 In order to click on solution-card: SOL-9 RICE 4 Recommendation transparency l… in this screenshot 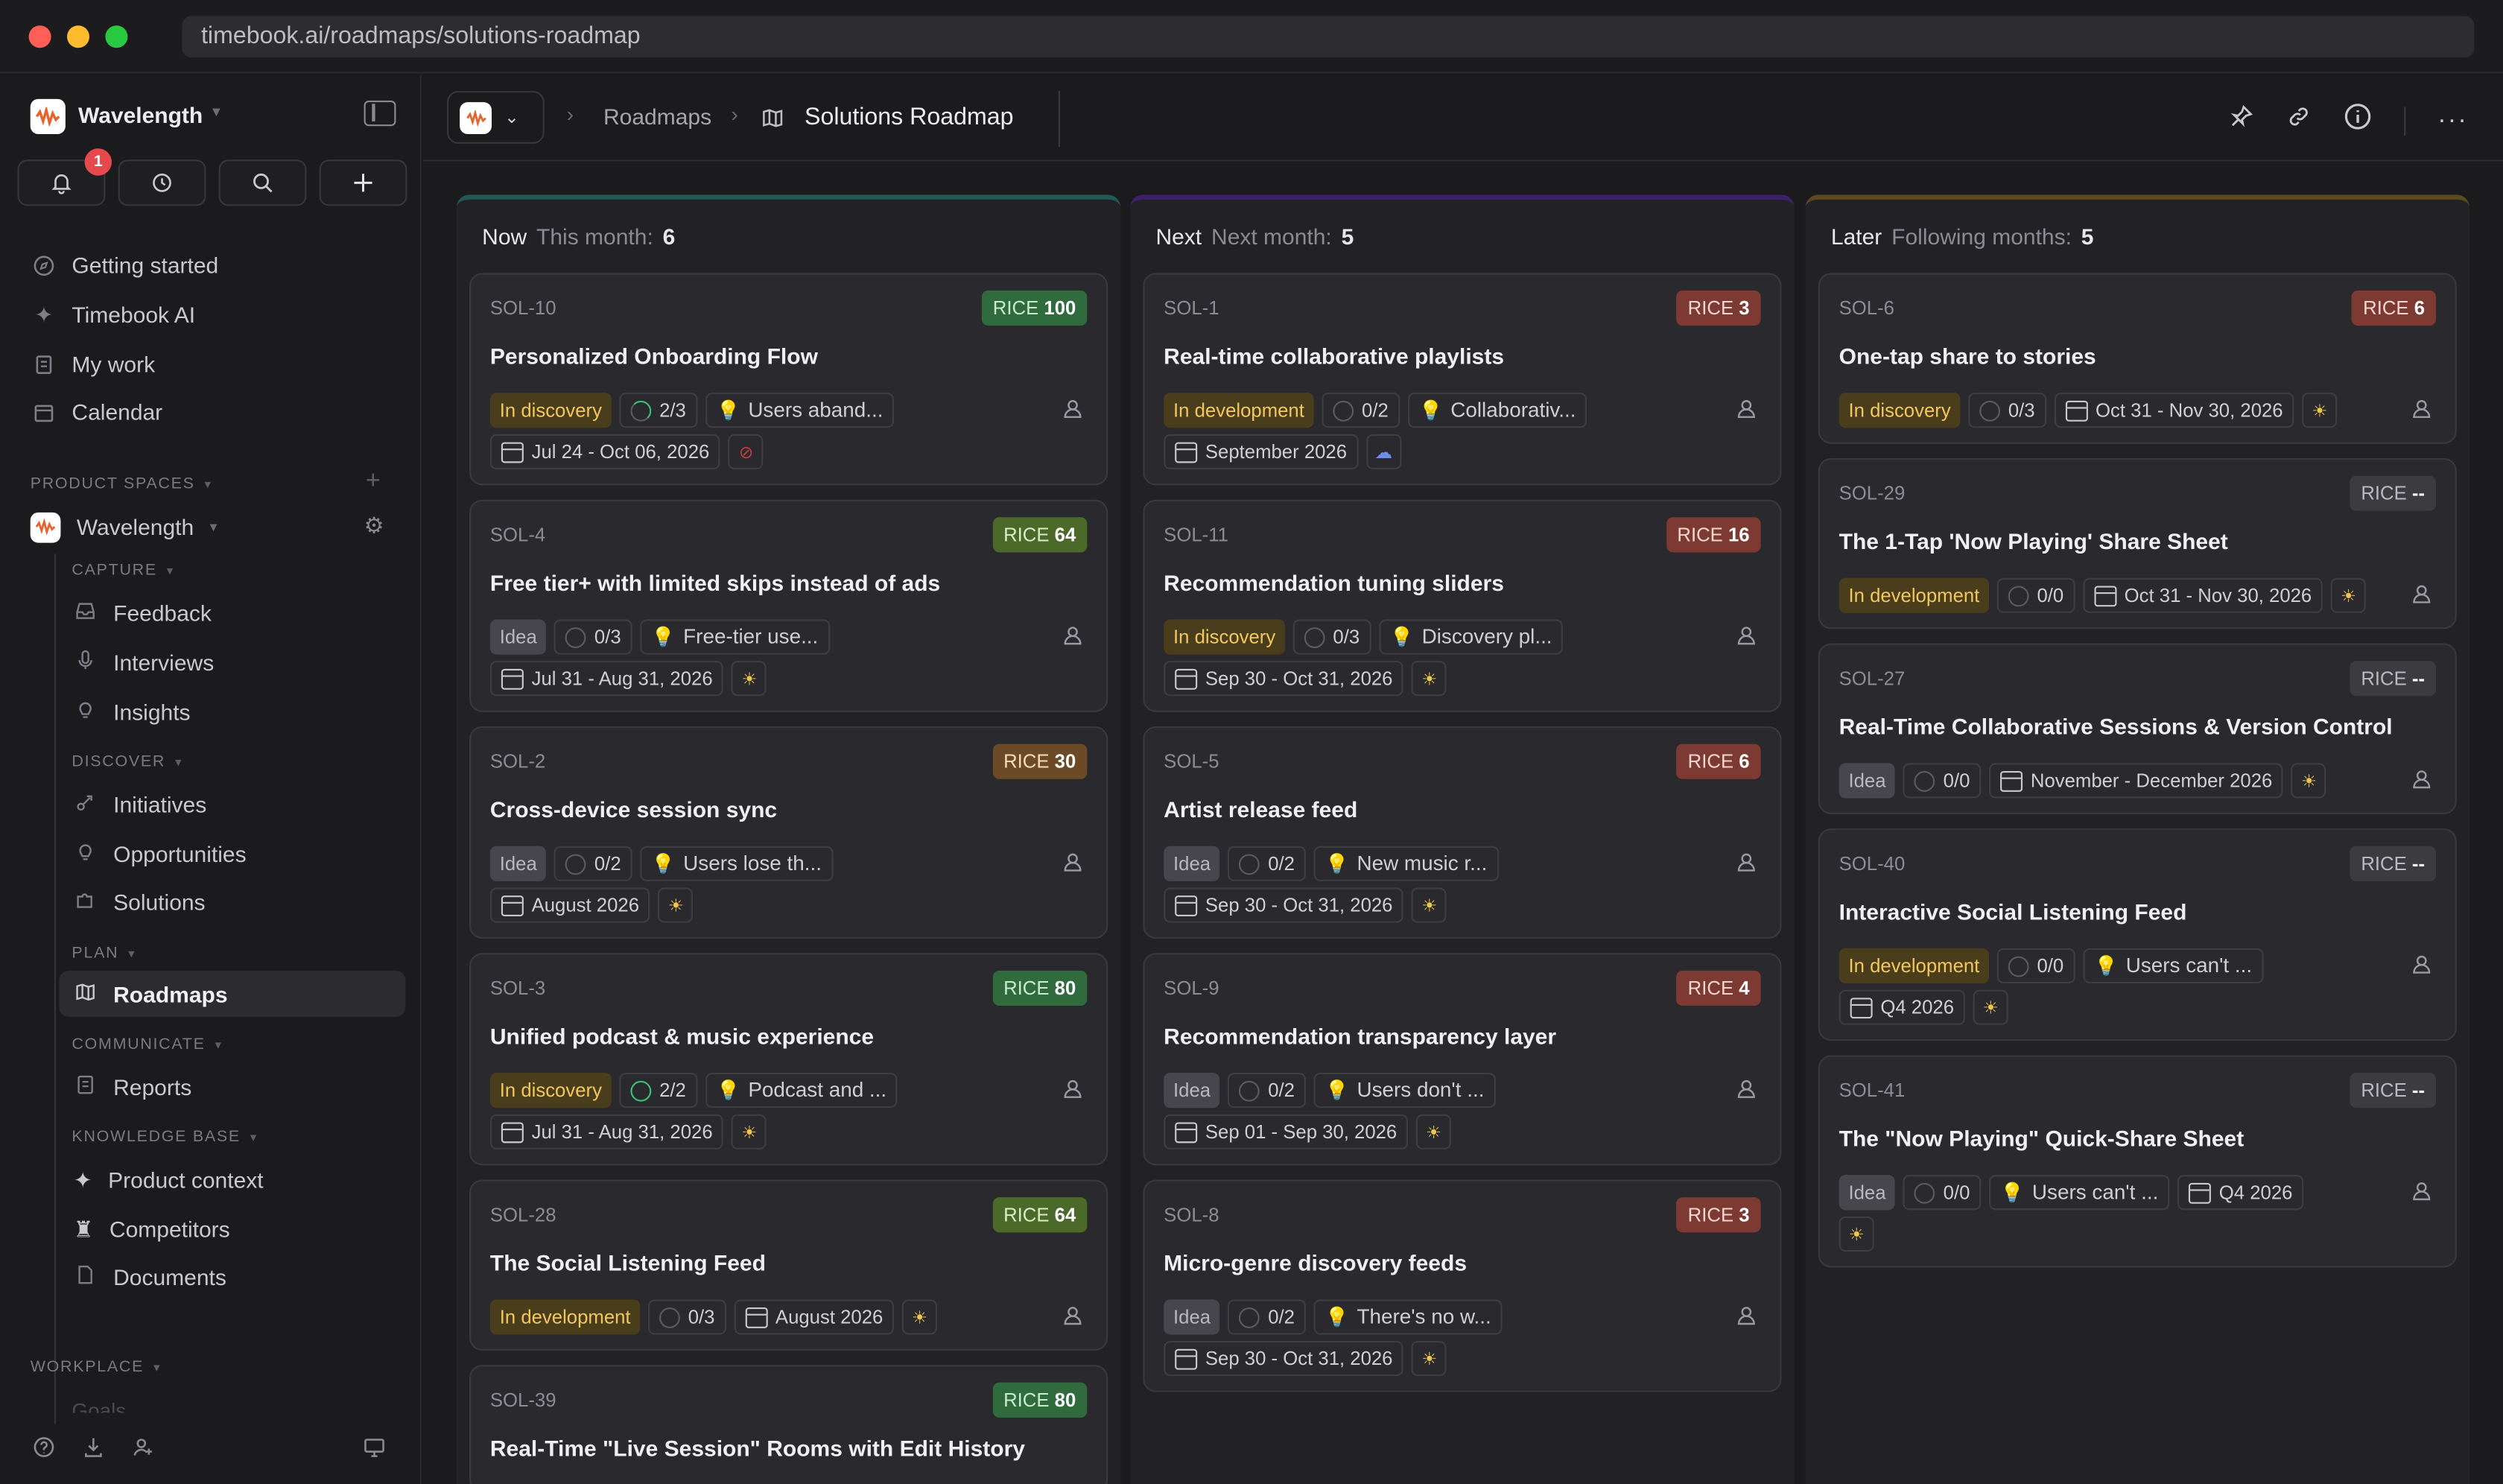, I will do `click(1462, 1060)`.